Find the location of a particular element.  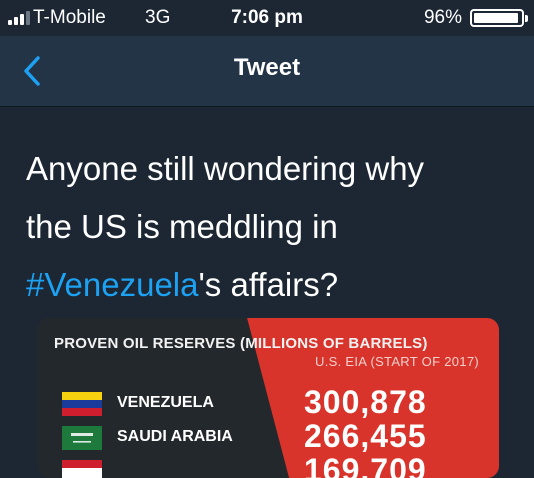

reserve-value: 300,878 is located at coordinates (365, 402).